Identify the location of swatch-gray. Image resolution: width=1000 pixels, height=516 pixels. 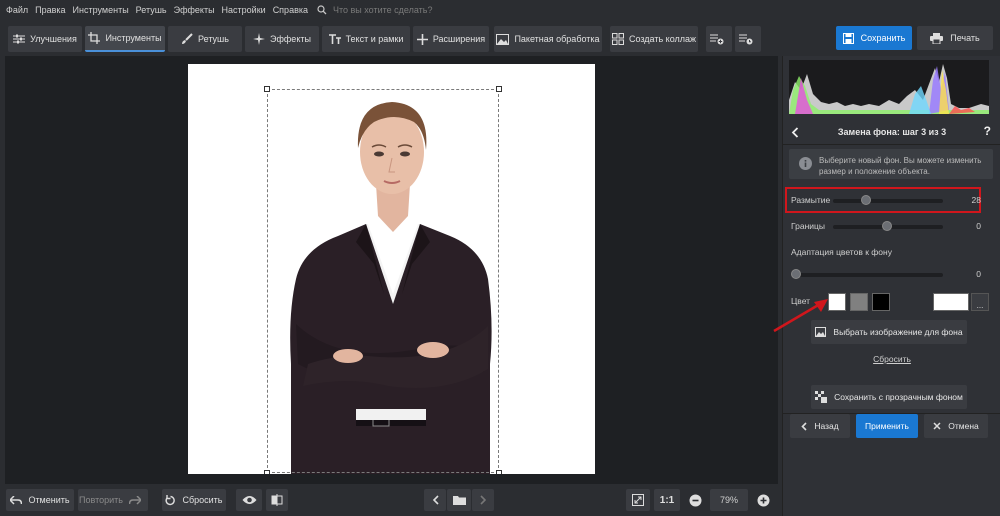
(859, 302).